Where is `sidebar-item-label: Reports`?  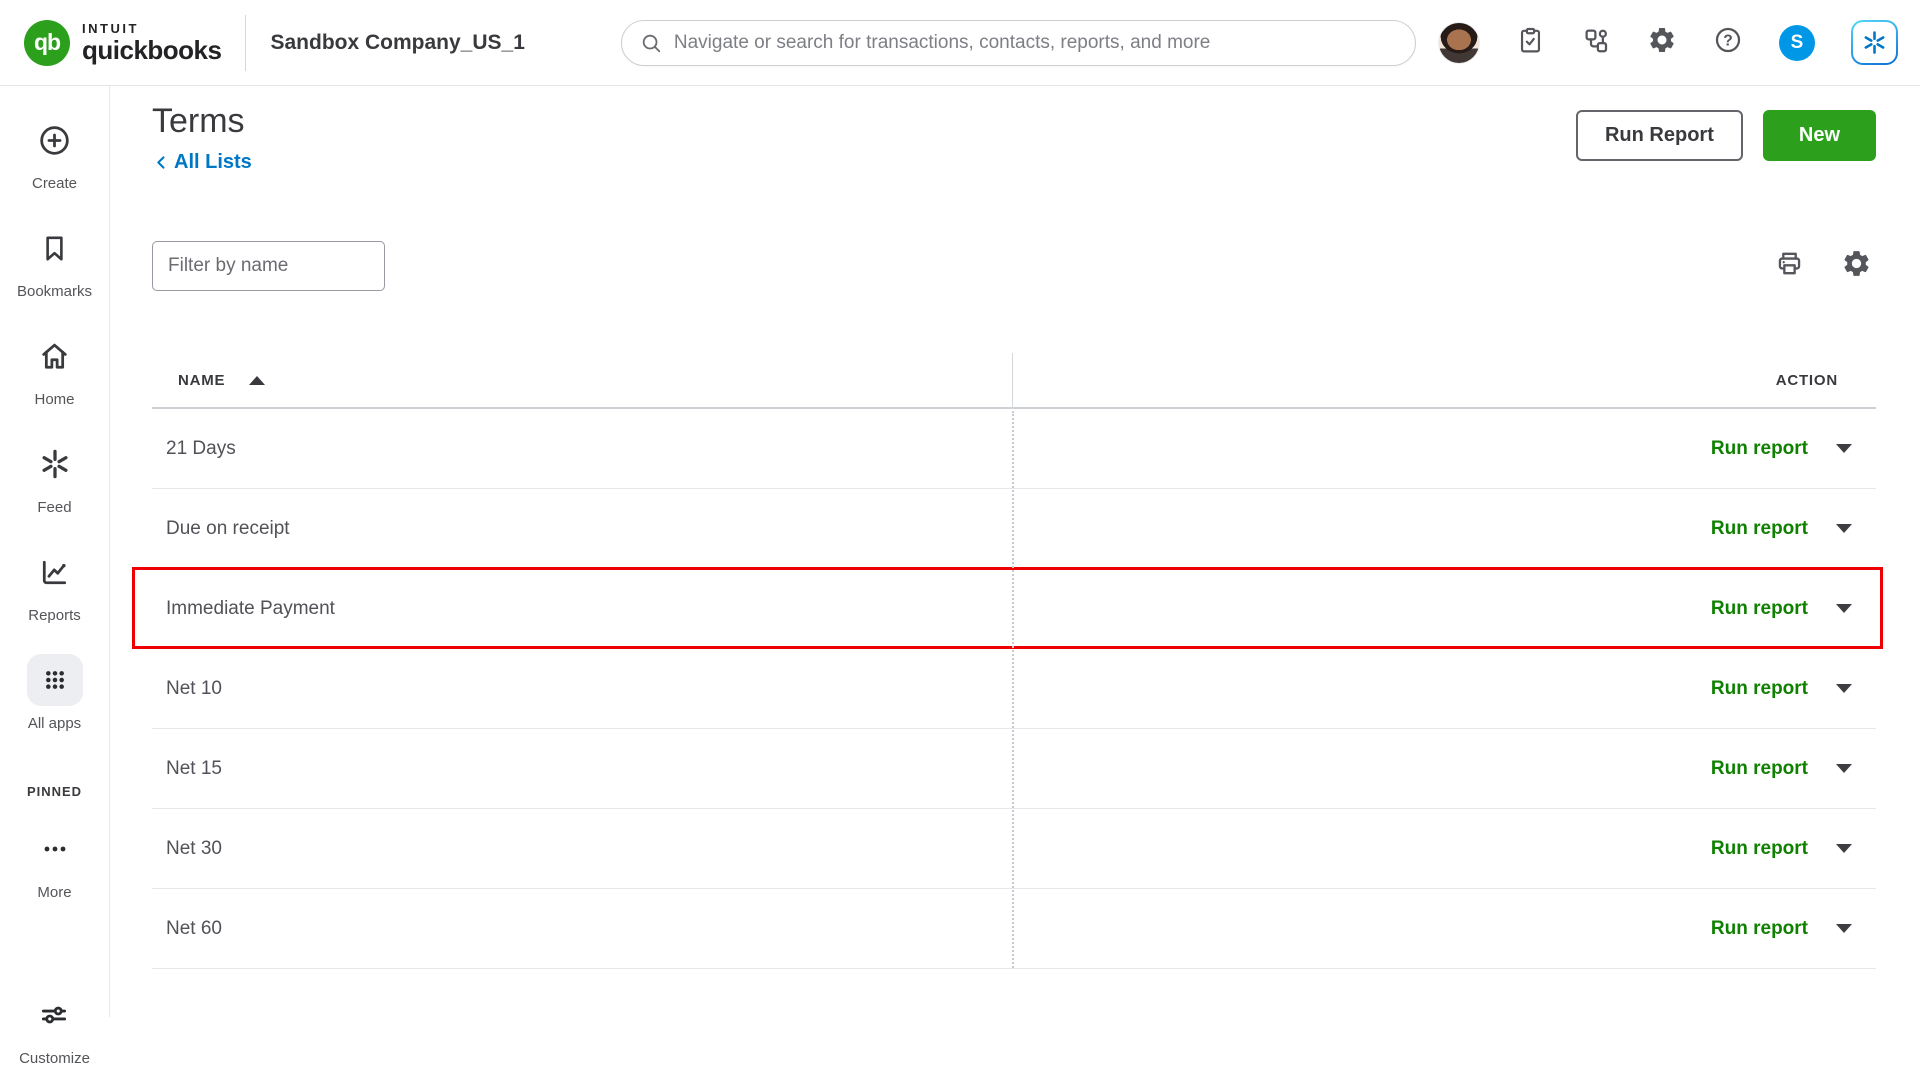 sidebar-item-label: Reports is located at coordinates (54, 615).